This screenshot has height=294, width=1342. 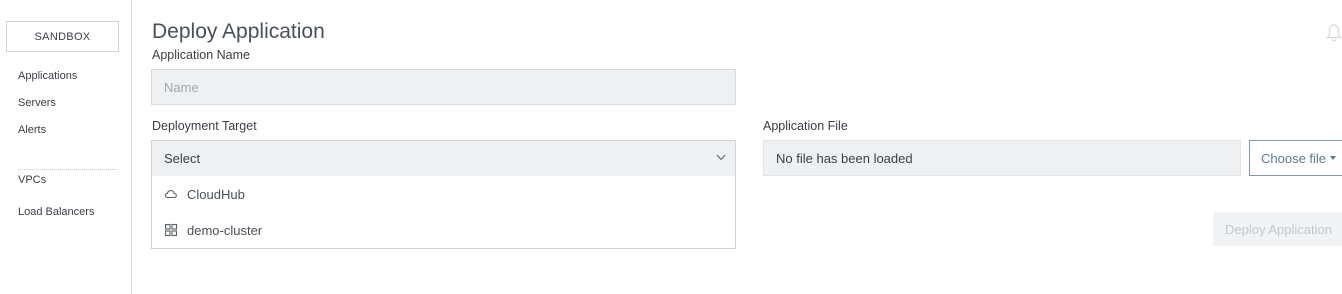 What do you see at coordinates (844, 158) in the screenshot?
I see `file-status-text: No file has been loaded` at bounding box center [844, 158].